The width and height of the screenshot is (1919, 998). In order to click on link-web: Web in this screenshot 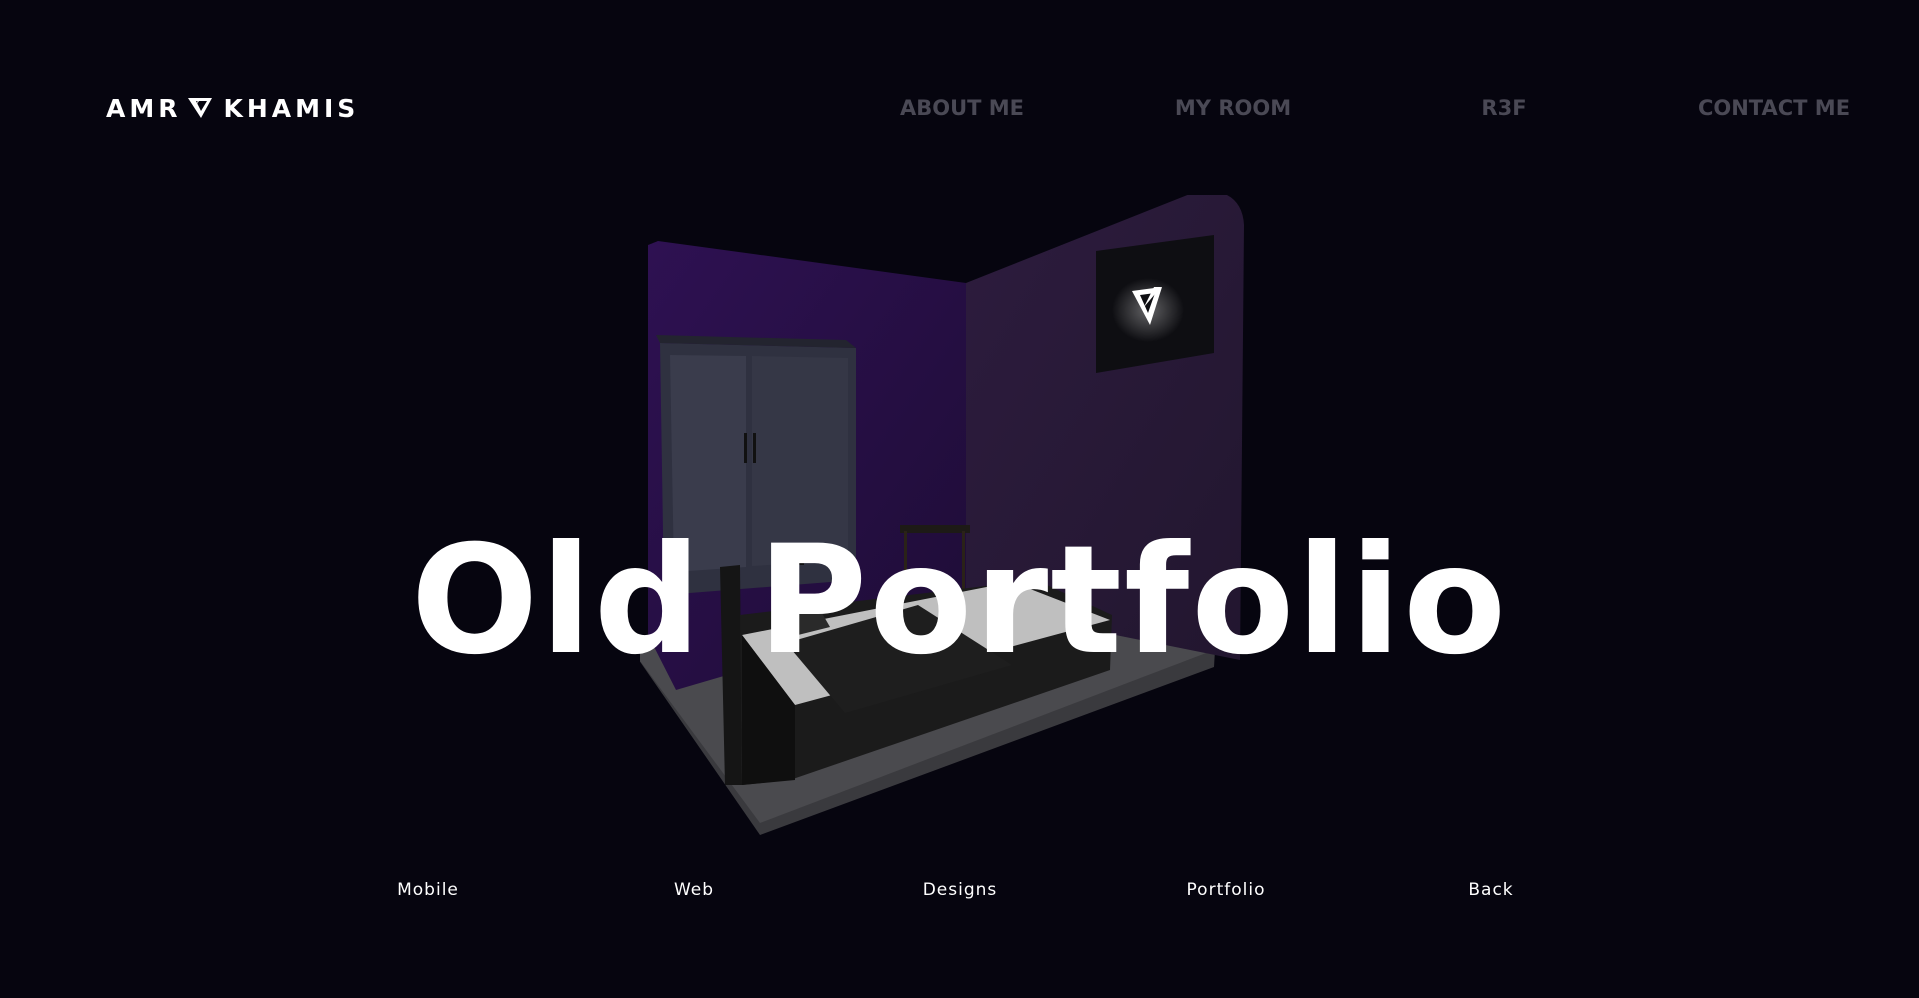, I will do `click(694, 890)`.